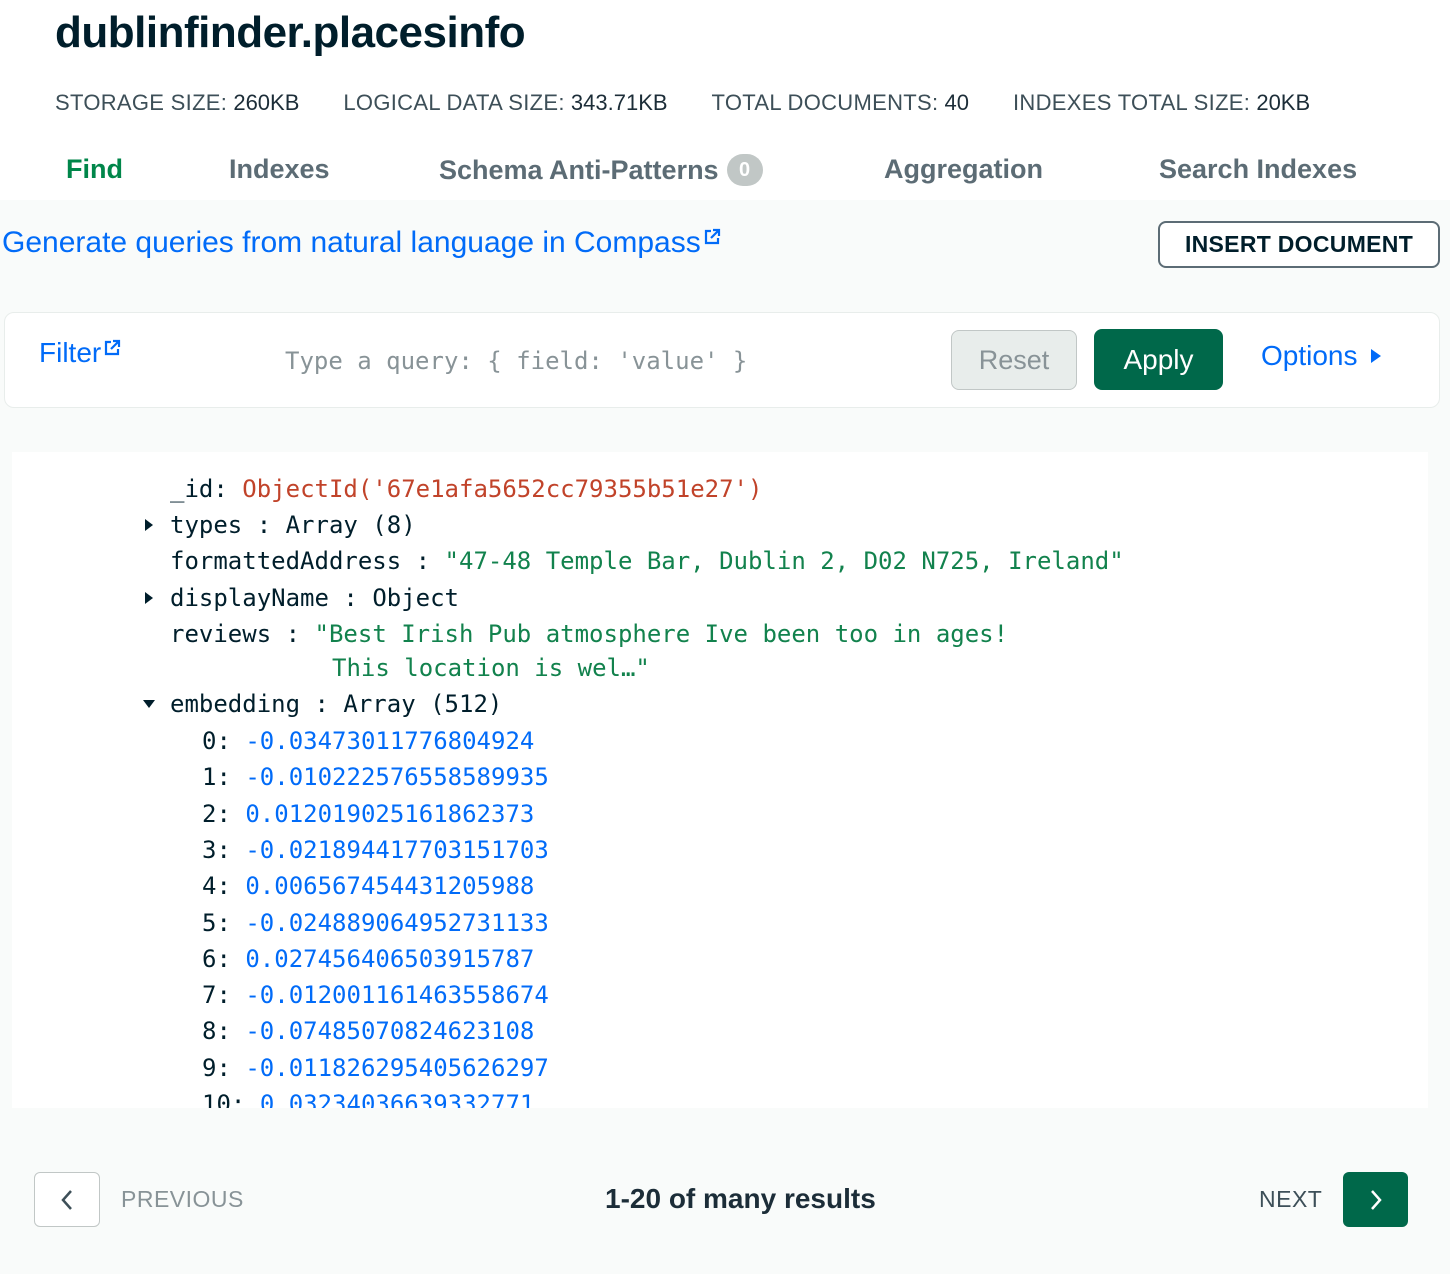 This screenshot has width=1450, height=1274. I want to click on previous-page-button, so click(67, 1199).